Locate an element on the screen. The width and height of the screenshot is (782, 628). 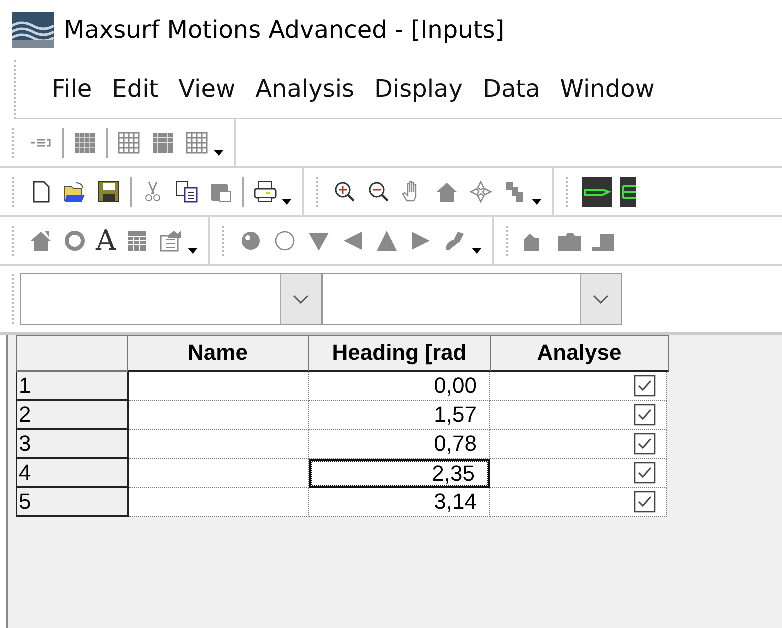
printer-icon is located at coordinates (265, 191).